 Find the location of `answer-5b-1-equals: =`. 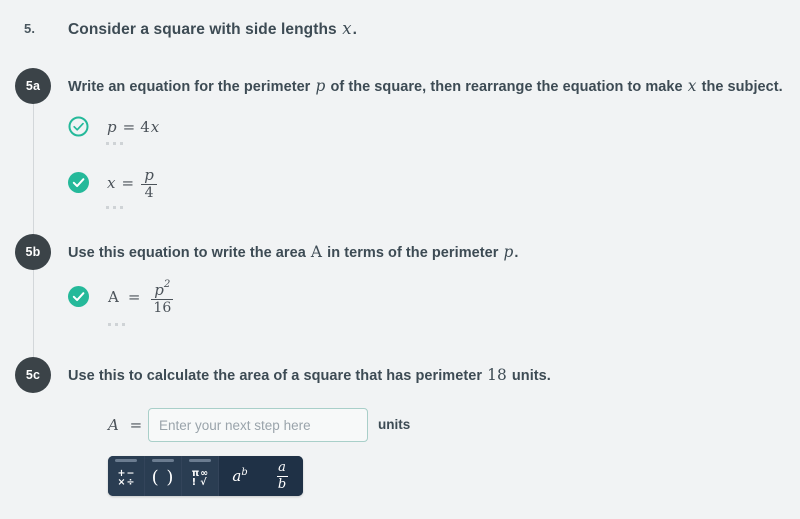

answer-5b-1-equals: = is located at coordinates (134, 297).